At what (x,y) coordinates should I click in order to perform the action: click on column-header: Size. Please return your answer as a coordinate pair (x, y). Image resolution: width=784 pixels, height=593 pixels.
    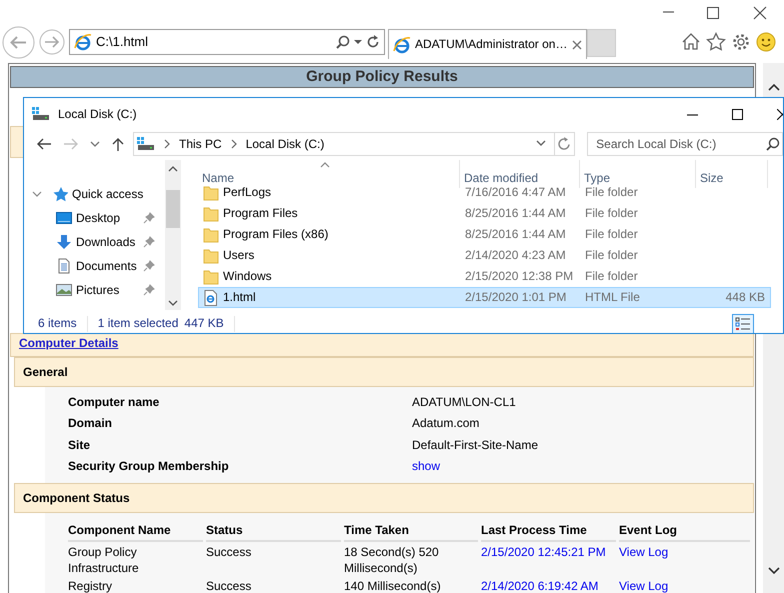
    Looking at the image, I should click on (732, 174).